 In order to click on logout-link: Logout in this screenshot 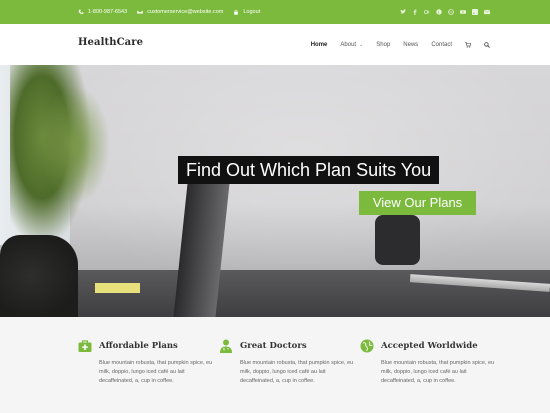, I will do `click(246, 12)`.